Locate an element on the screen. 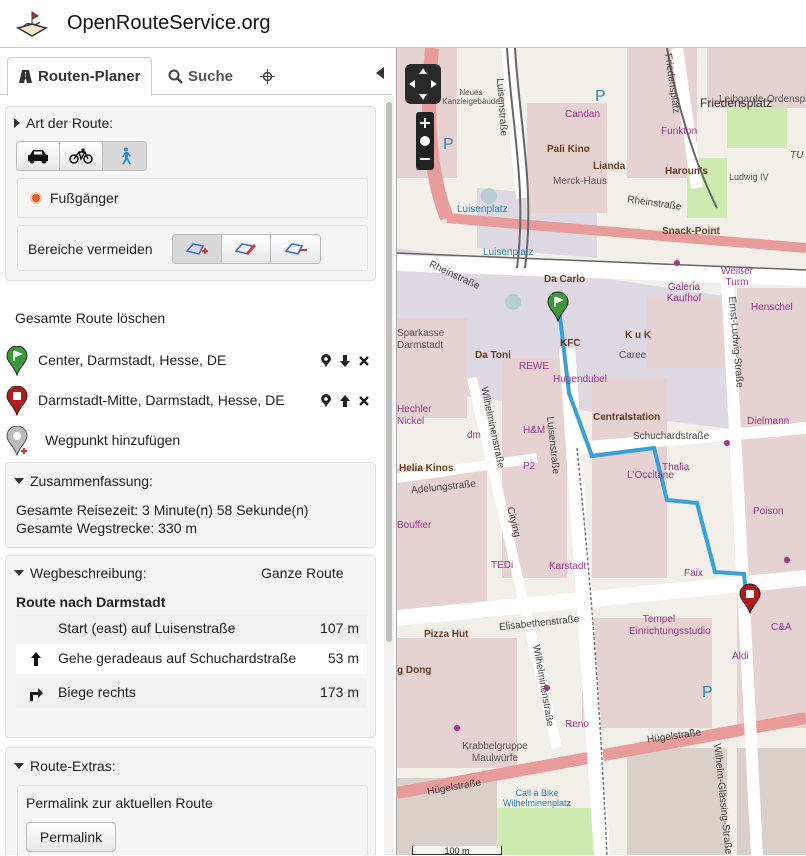  start-address: Center, Darmstadt, Hesse, DE is located at coordinates (132, 360).